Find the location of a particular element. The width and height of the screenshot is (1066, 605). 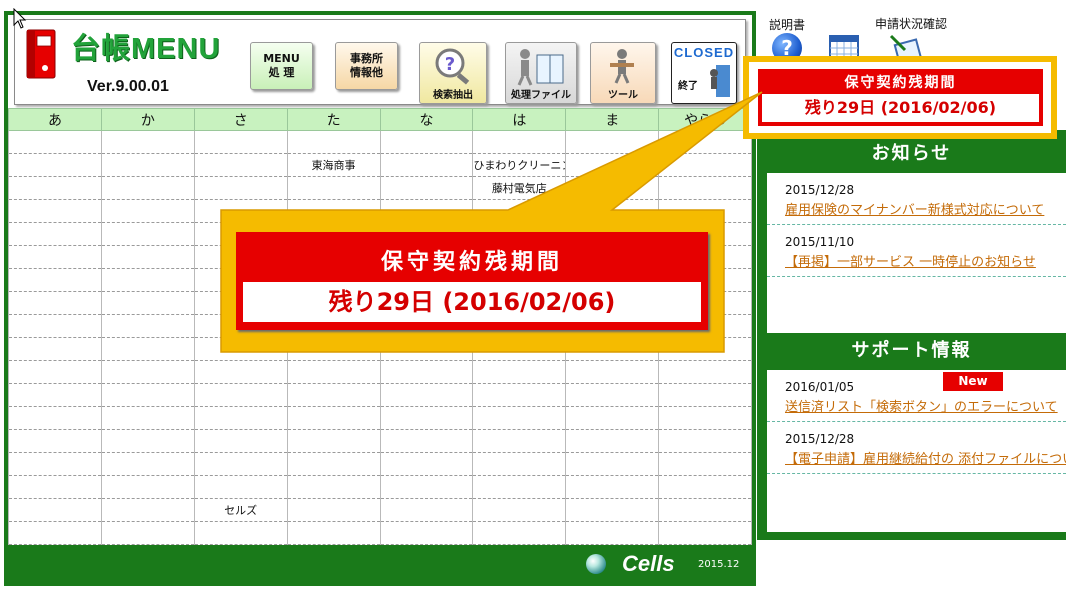

menu-button-label: MENU is located at coordinates (281, 58).